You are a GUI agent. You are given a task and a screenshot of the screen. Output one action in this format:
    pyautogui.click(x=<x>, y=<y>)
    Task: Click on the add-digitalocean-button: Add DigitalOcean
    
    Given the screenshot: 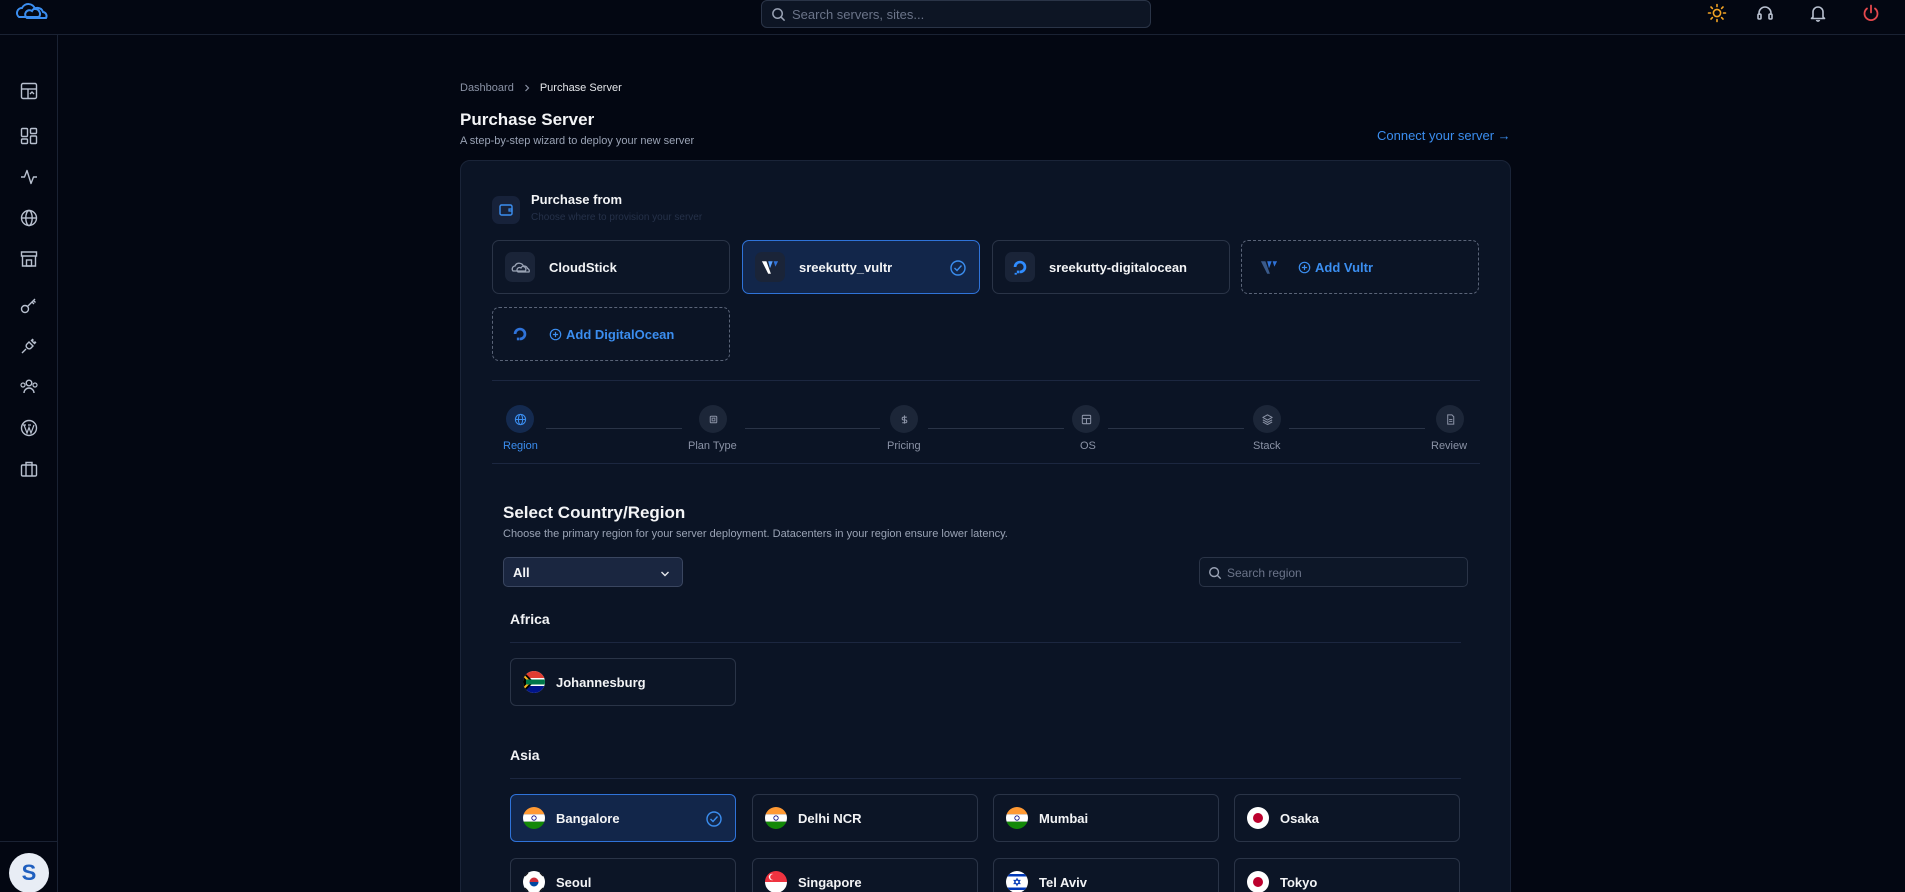 What is the action you would take?
    pyautogui.click(x=611, y=334)
    